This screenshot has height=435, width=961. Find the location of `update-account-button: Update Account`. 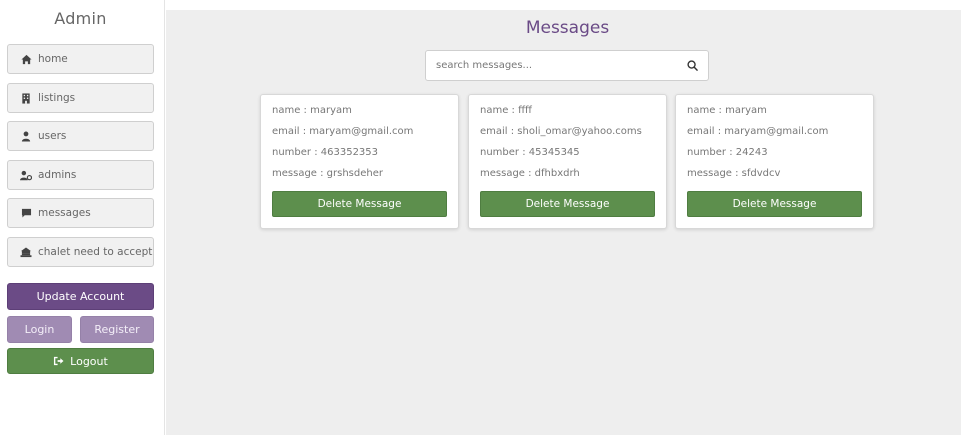

update-account-button: Update Account is located at coordinates (80, 296).